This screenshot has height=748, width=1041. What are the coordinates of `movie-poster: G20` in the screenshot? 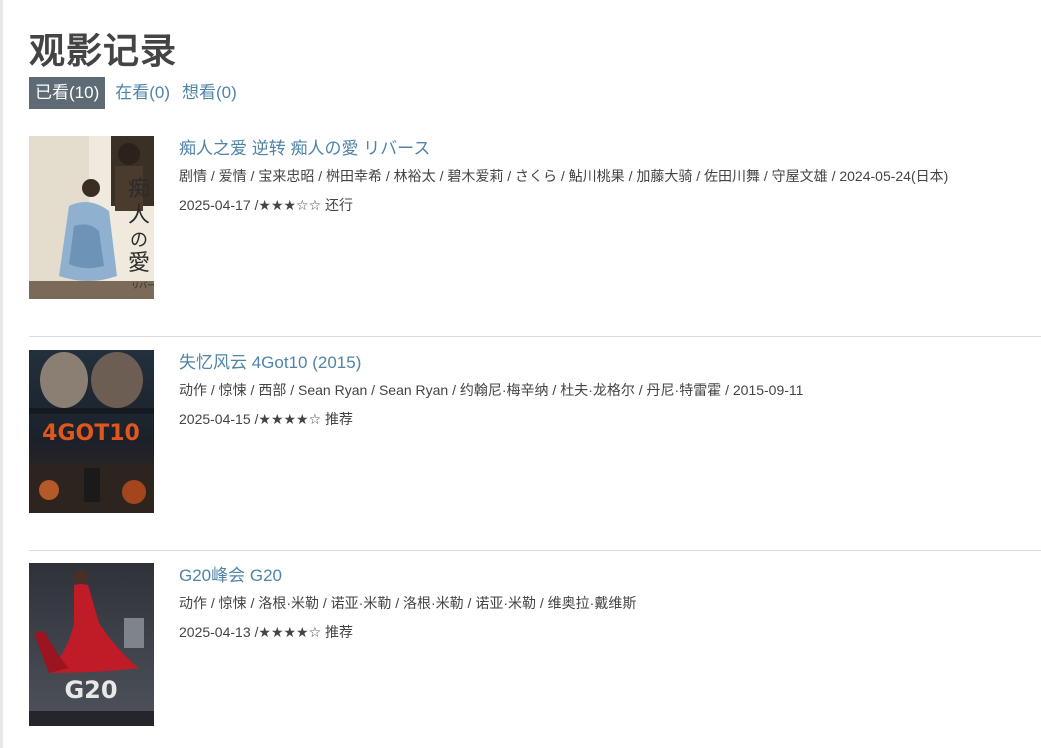 It's located at (91, 644).